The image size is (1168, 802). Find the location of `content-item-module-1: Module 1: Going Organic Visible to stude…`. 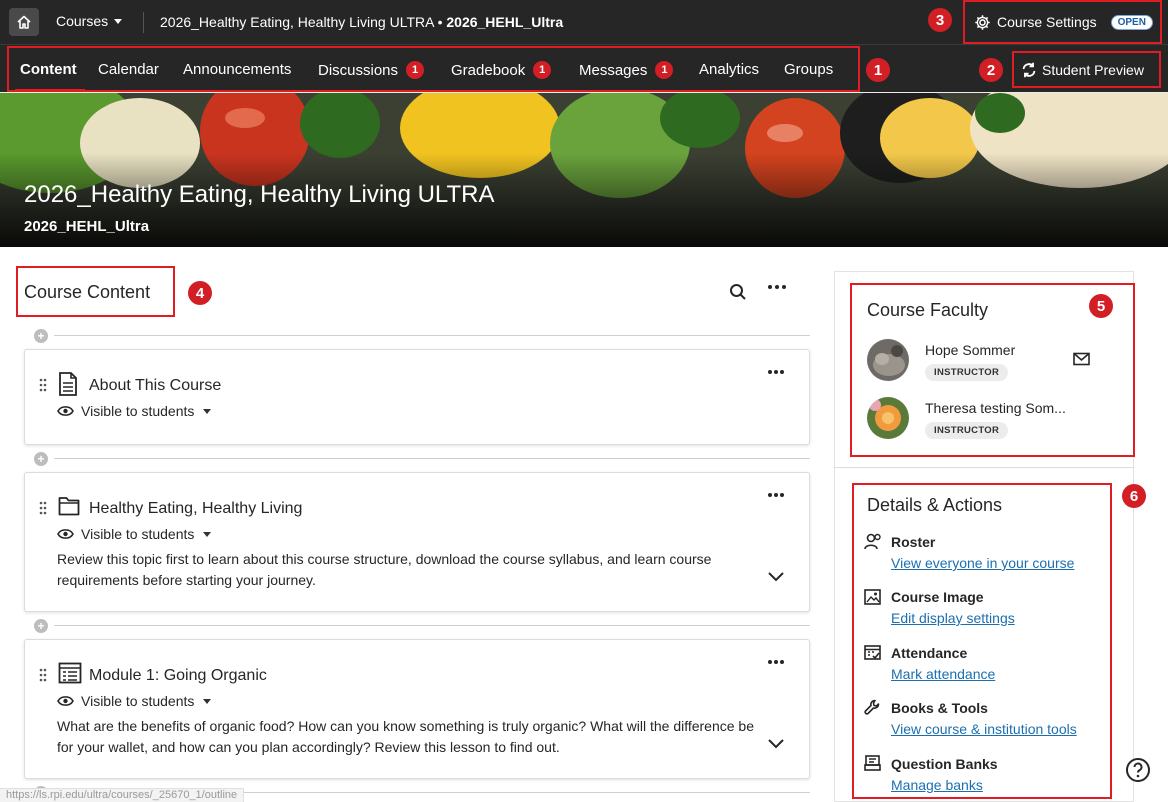

content-item-module-1: Module 1: Going Organic Visible to stude… is located at coordinates (417, 709).